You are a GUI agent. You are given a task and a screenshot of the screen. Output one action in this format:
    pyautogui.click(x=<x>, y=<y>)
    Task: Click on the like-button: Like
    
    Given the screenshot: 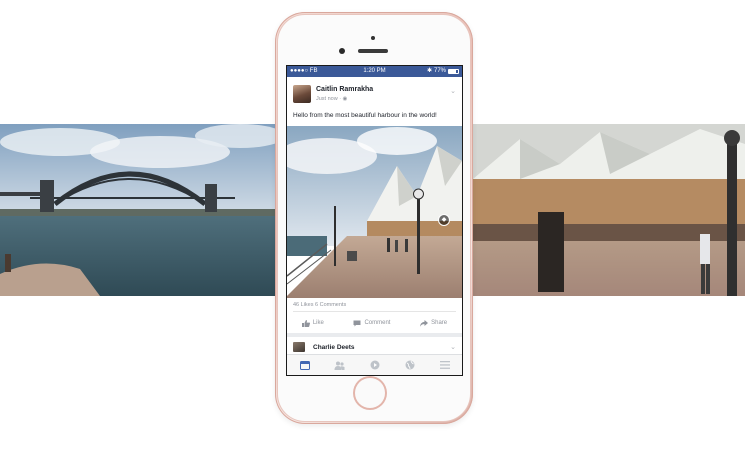 What is the action you would take?
    pyautogui.click(x=312, y=323)
    